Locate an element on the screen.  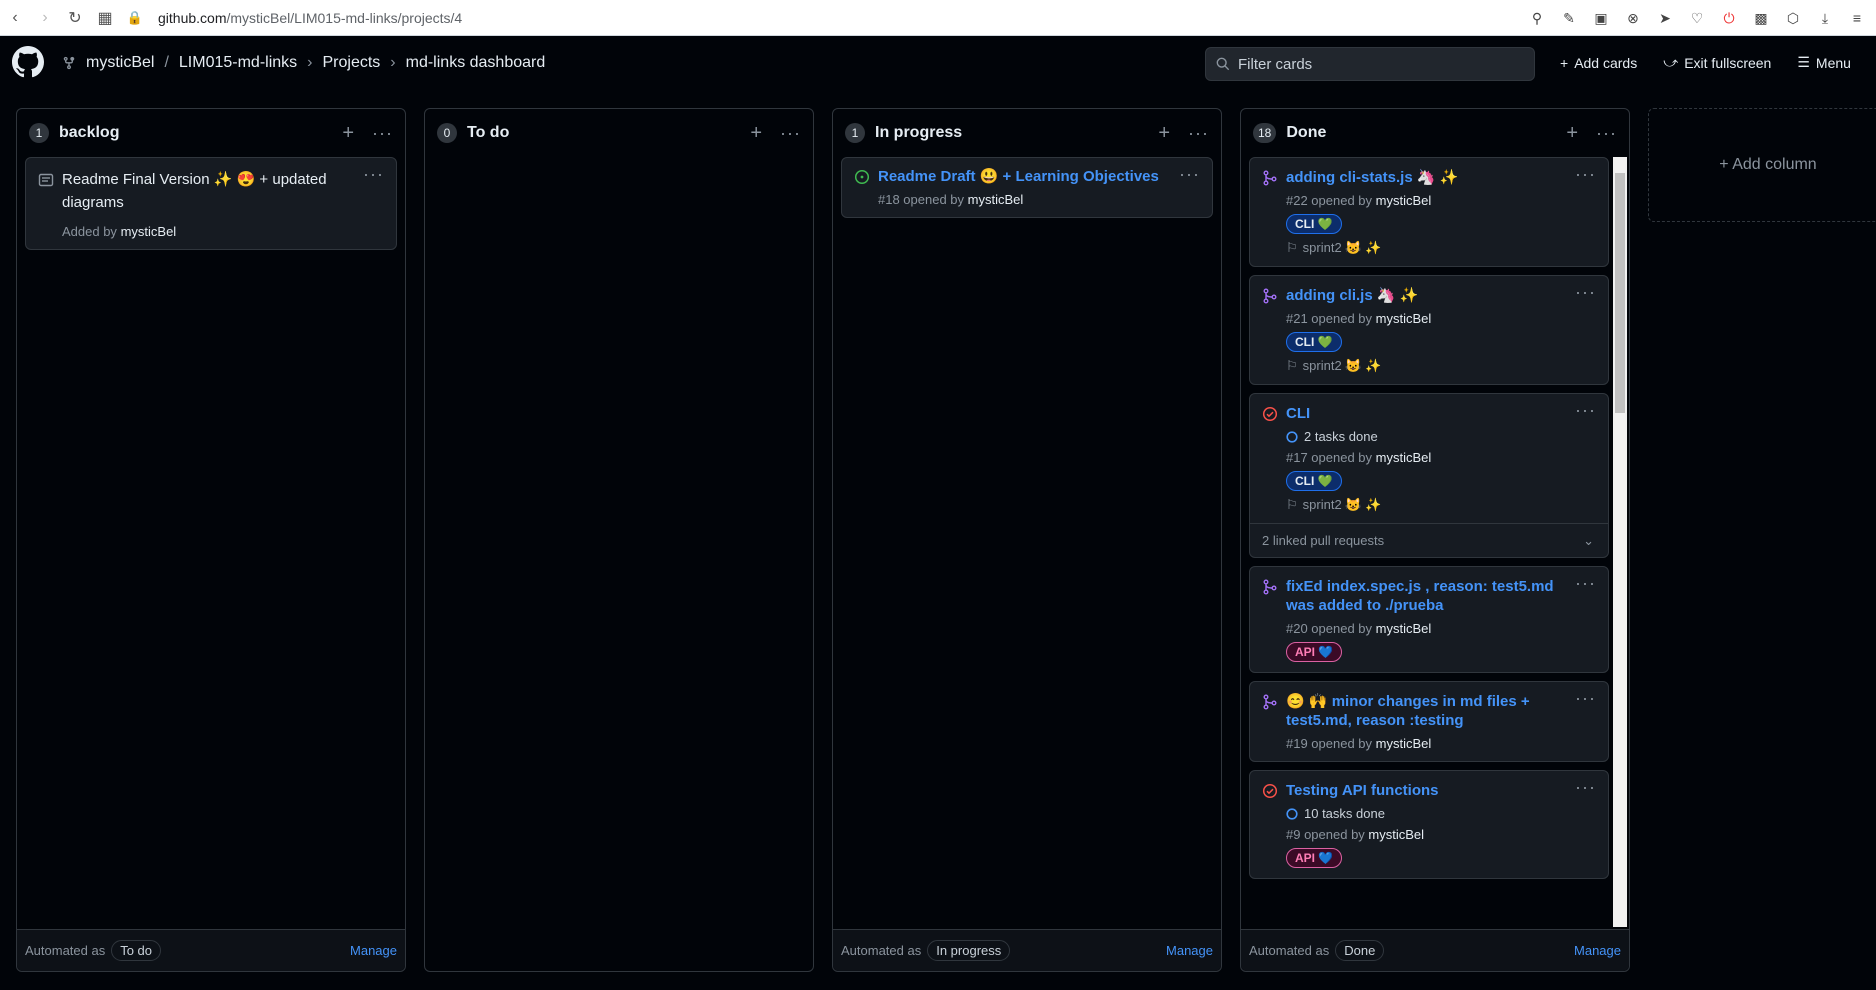
reload-icon: ↻ is located at coordinates (75, 18).